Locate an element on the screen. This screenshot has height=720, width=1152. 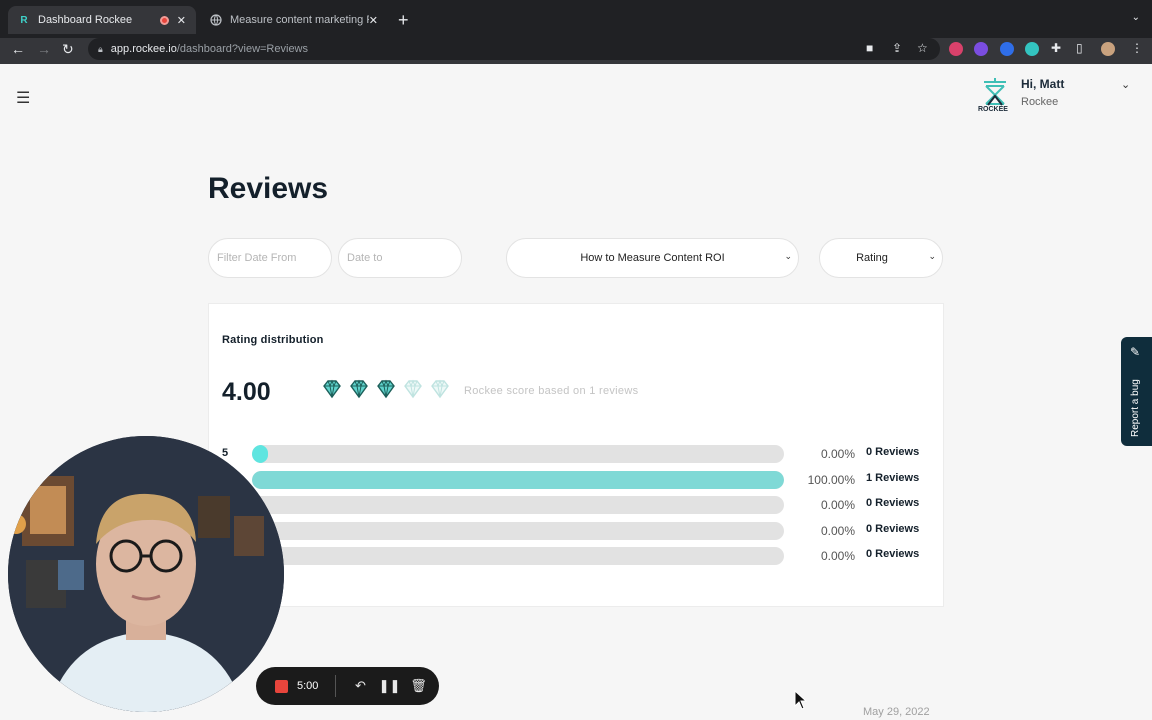
pause-icon: ❚❚ is located at coordinates (389, 686).